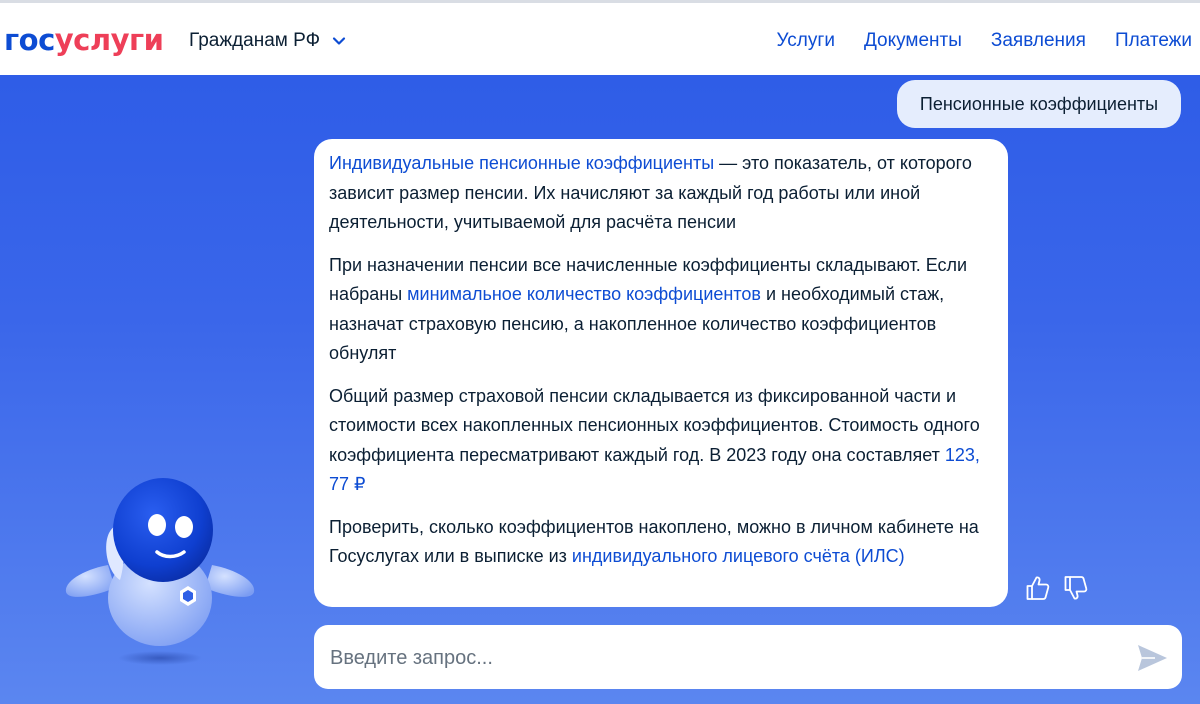  What do you see at coordinates (29, 40) in the screenshot?
I see `logo-part-gos: гос` at bounding box center [29, 40].